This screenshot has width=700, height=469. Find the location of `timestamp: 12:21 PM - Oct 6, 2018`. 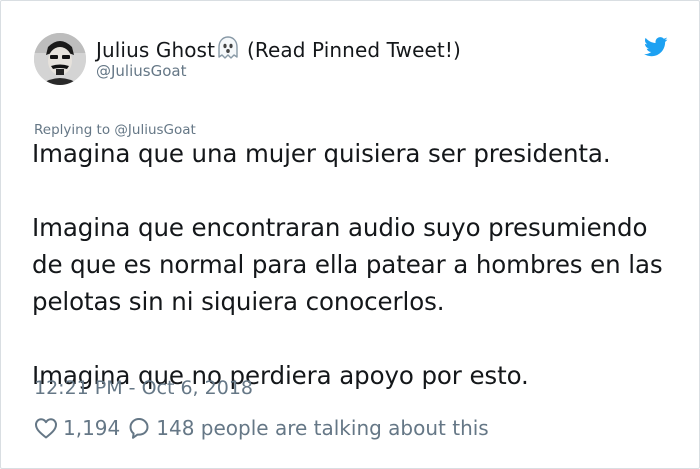

timestamp: 12:21 PM - Oct 6, 2018 is located at coordinates (143, 388).